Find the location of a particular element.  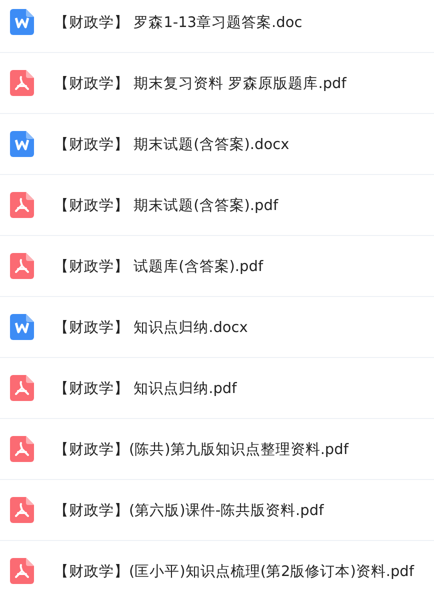

file-item: 【财政学】(第六版)课件-陈共版资料.pdf is located at coordinates (217, 510).